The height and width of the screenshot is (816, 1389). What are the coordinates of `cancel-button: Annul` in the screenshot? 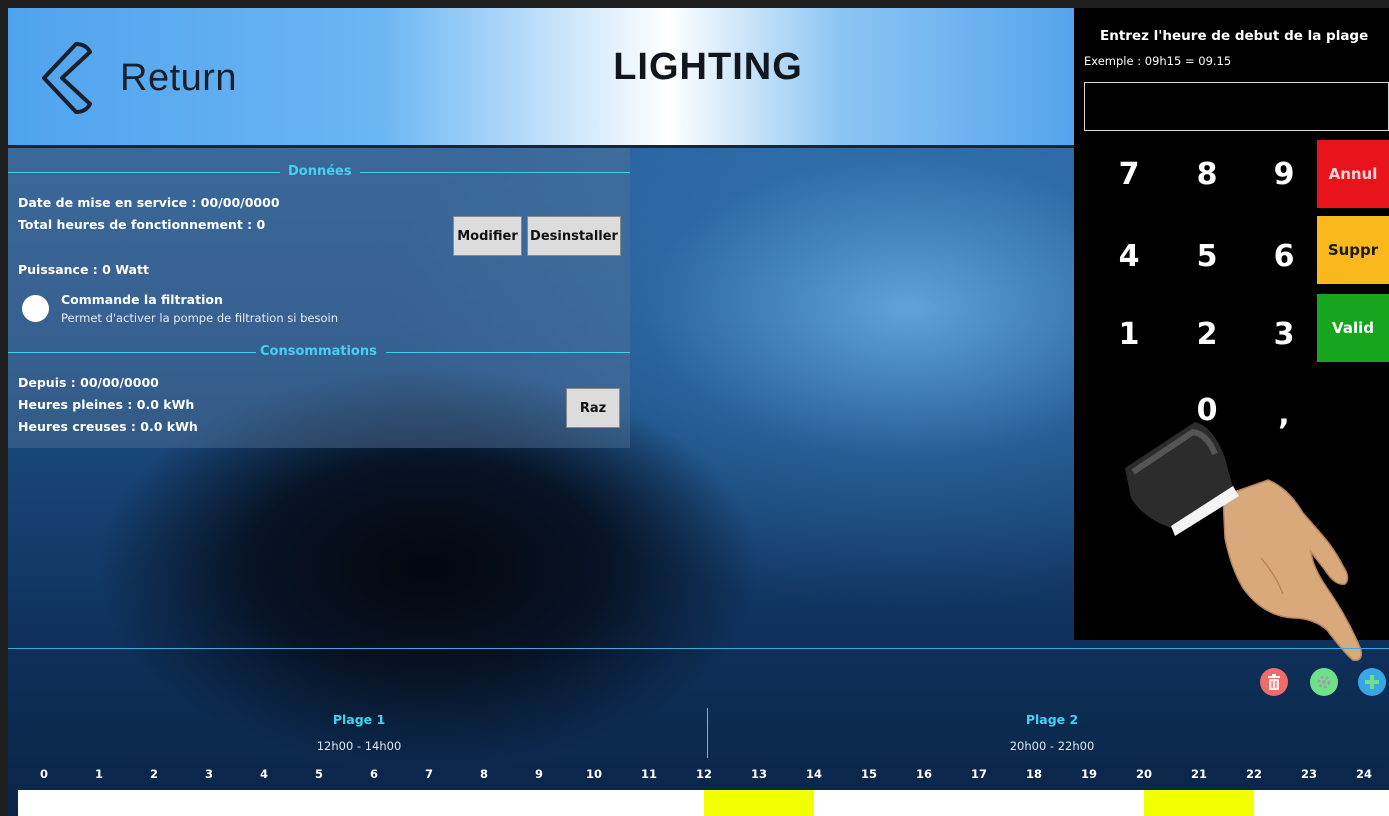 It's located at (1353, 174).